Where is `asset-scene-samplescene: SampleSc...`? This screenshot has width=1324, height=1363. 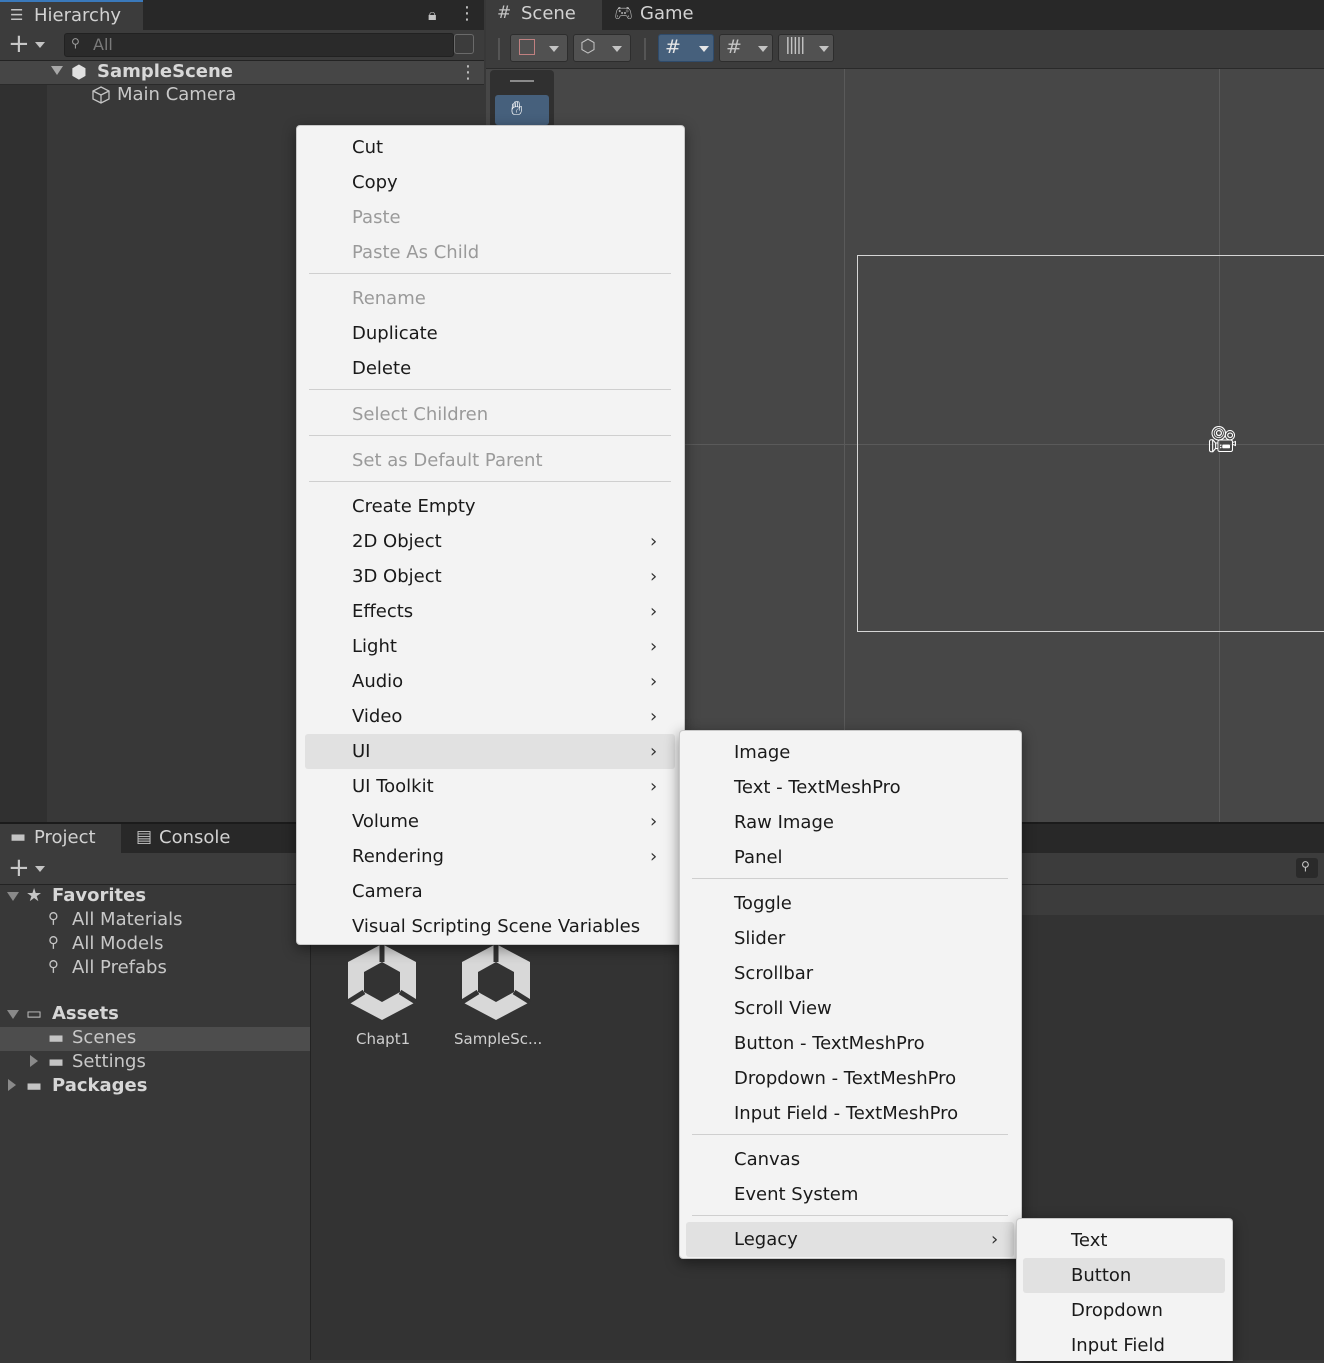
asset-scene-samplescene: SampleSc... is located at coordinates (497, 995).